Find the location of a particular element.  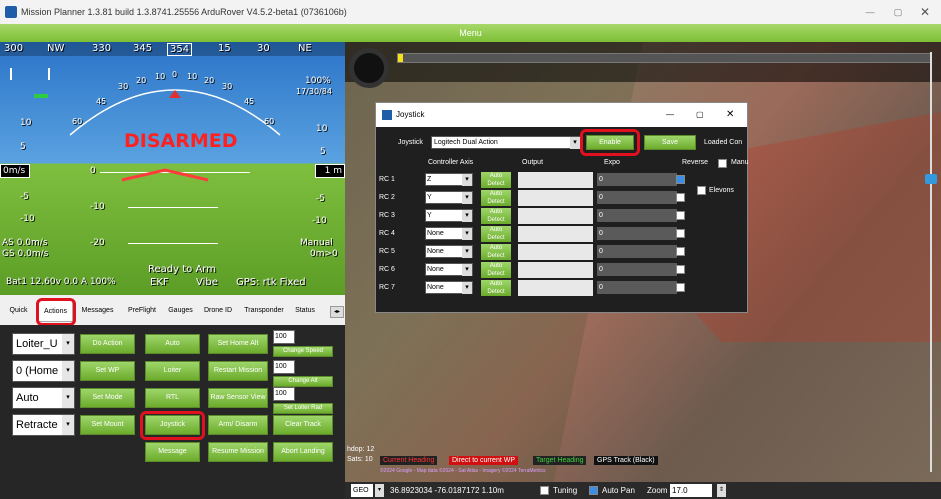

waypoint-dropdown: 0 (Home ▾ is located at coordinates (43, 371).